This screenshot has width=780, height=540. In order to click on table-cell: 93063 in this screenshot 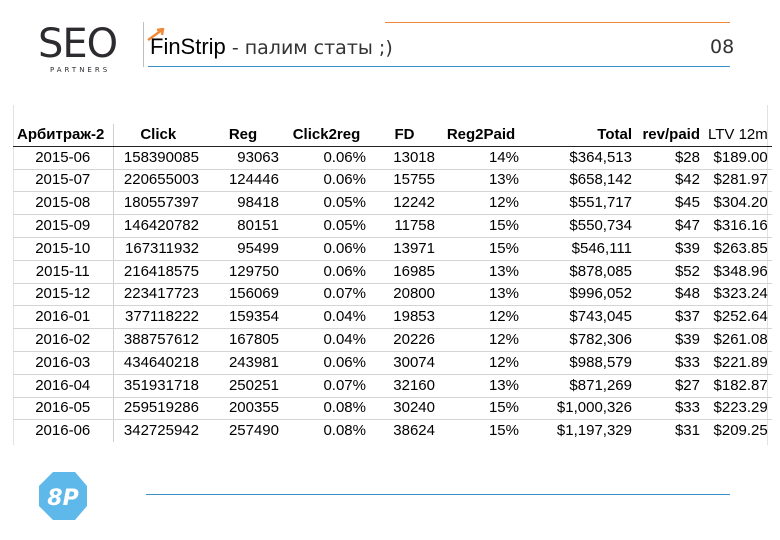, I will do `click(243, 158)`.